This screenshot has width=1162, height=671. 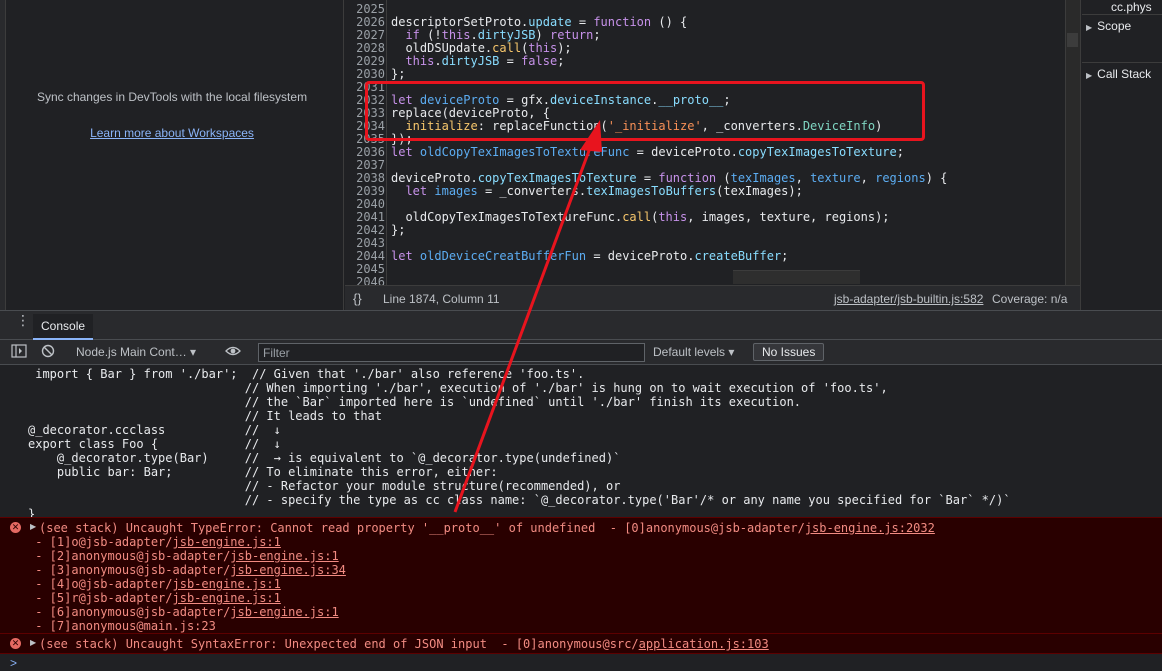 I want to click on log-line: // It leads to that, so click(x=205, y=416).